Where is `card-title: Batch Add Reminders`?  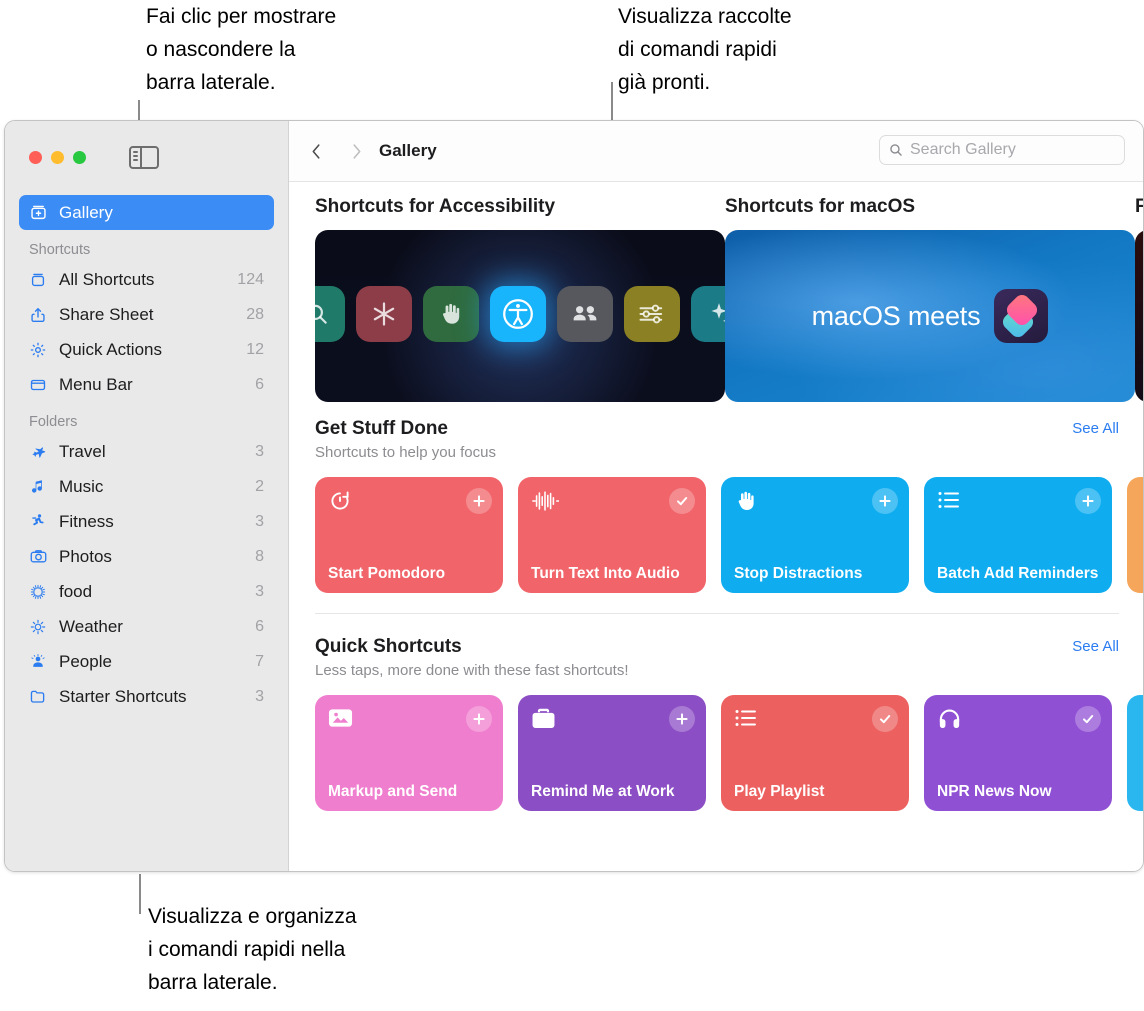 card-title: Batch Add Reminders is located at coordinates (1018, 573).